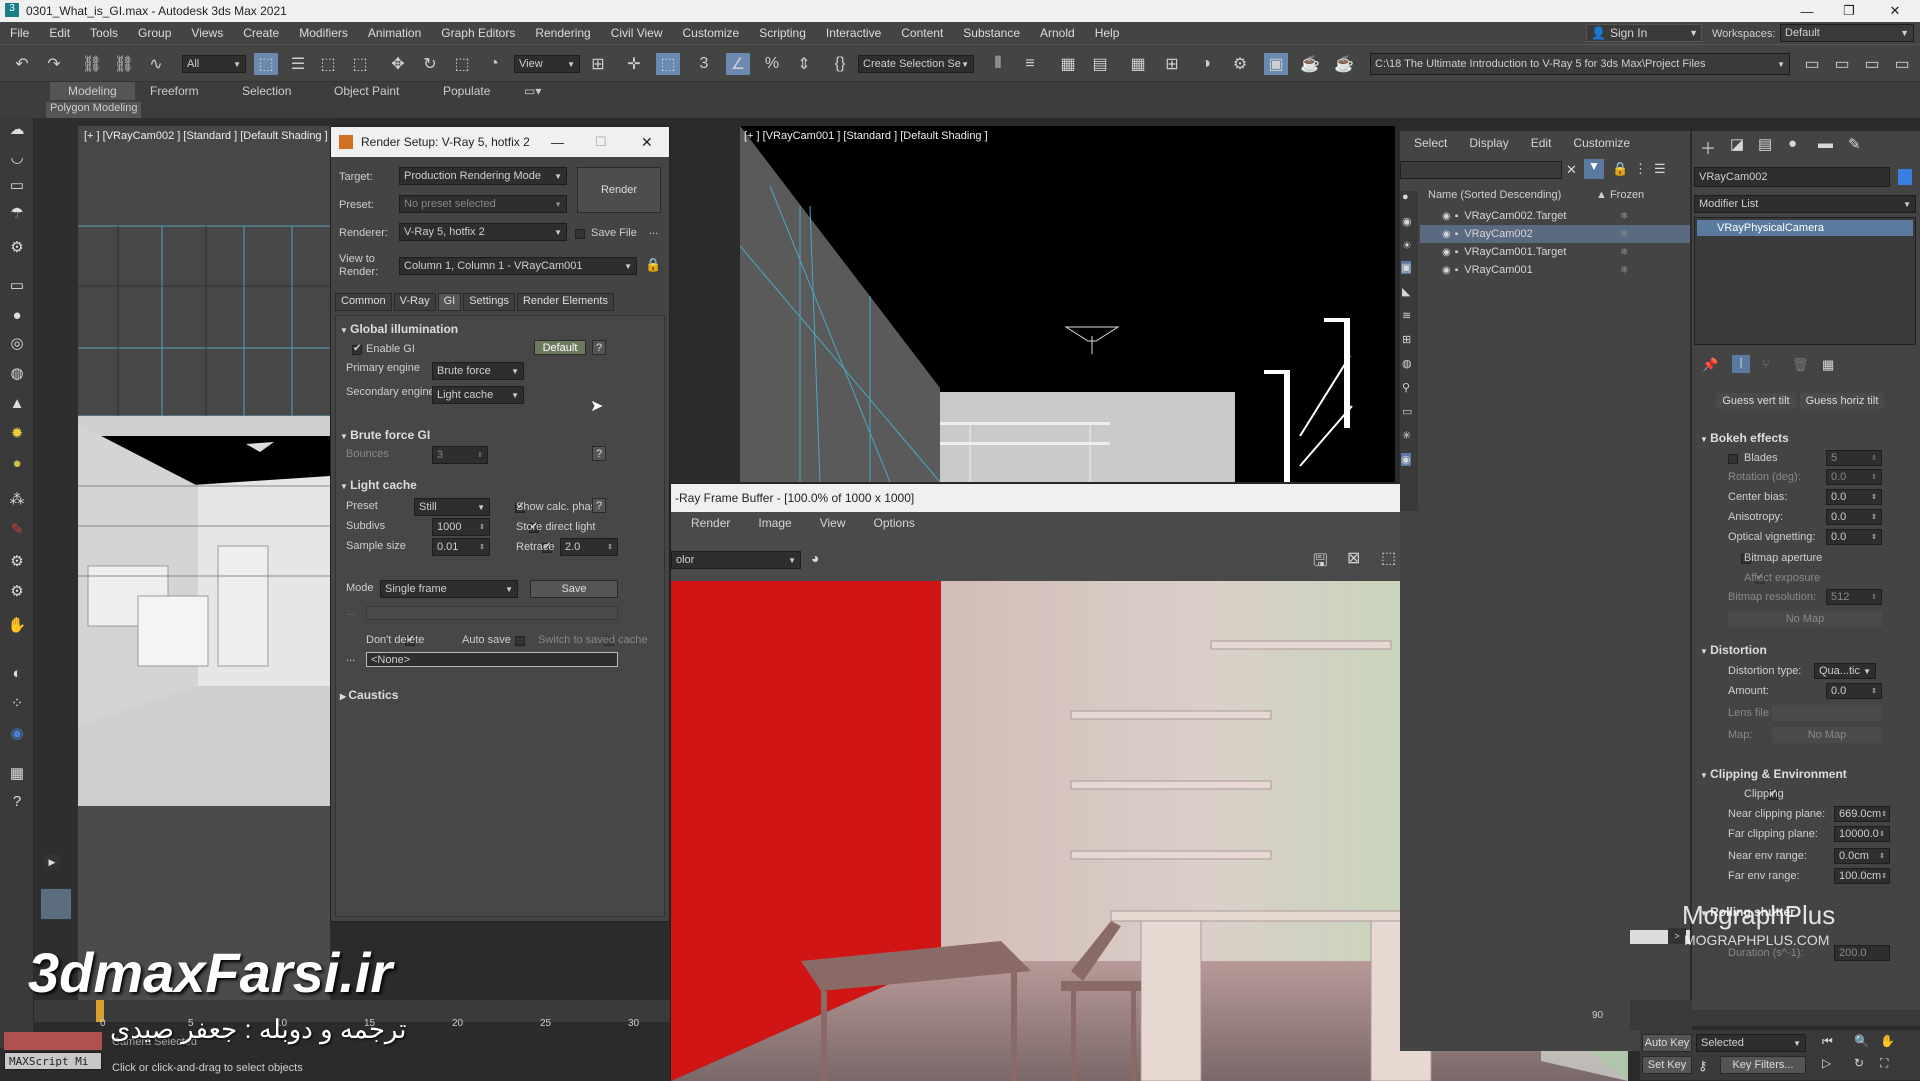  What do you see at coordinates (360, 64) in the screenshot?
I see `window-crossing-icon: ⬚` at bounding box center [360, 64].